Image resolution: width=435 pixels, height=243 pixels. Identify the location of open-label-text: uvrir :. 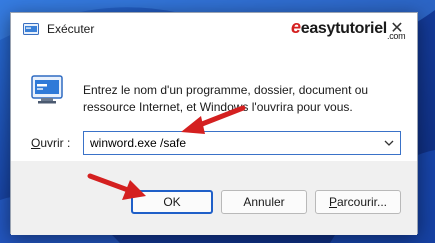
(55, 143).